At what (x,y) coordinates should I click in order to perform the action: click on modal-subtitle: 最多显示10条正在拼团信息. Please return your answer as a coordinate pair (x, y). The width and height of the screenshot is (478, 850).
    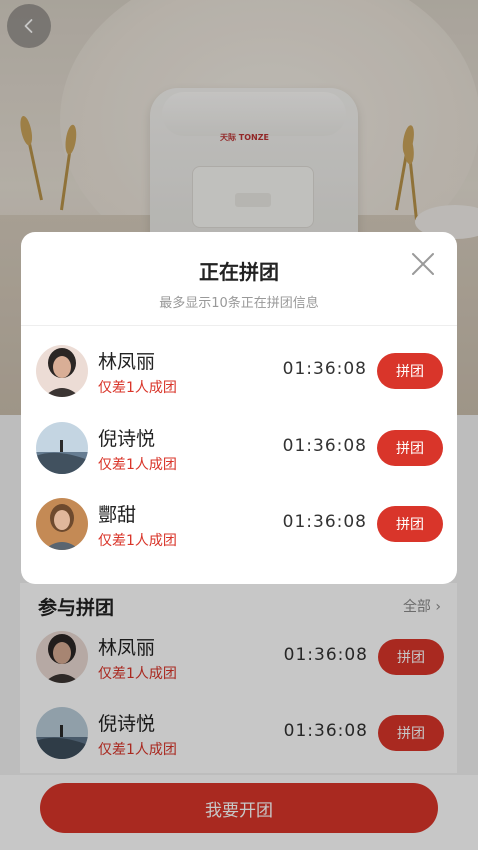
    Looking at the image, I should click on (239, 303).